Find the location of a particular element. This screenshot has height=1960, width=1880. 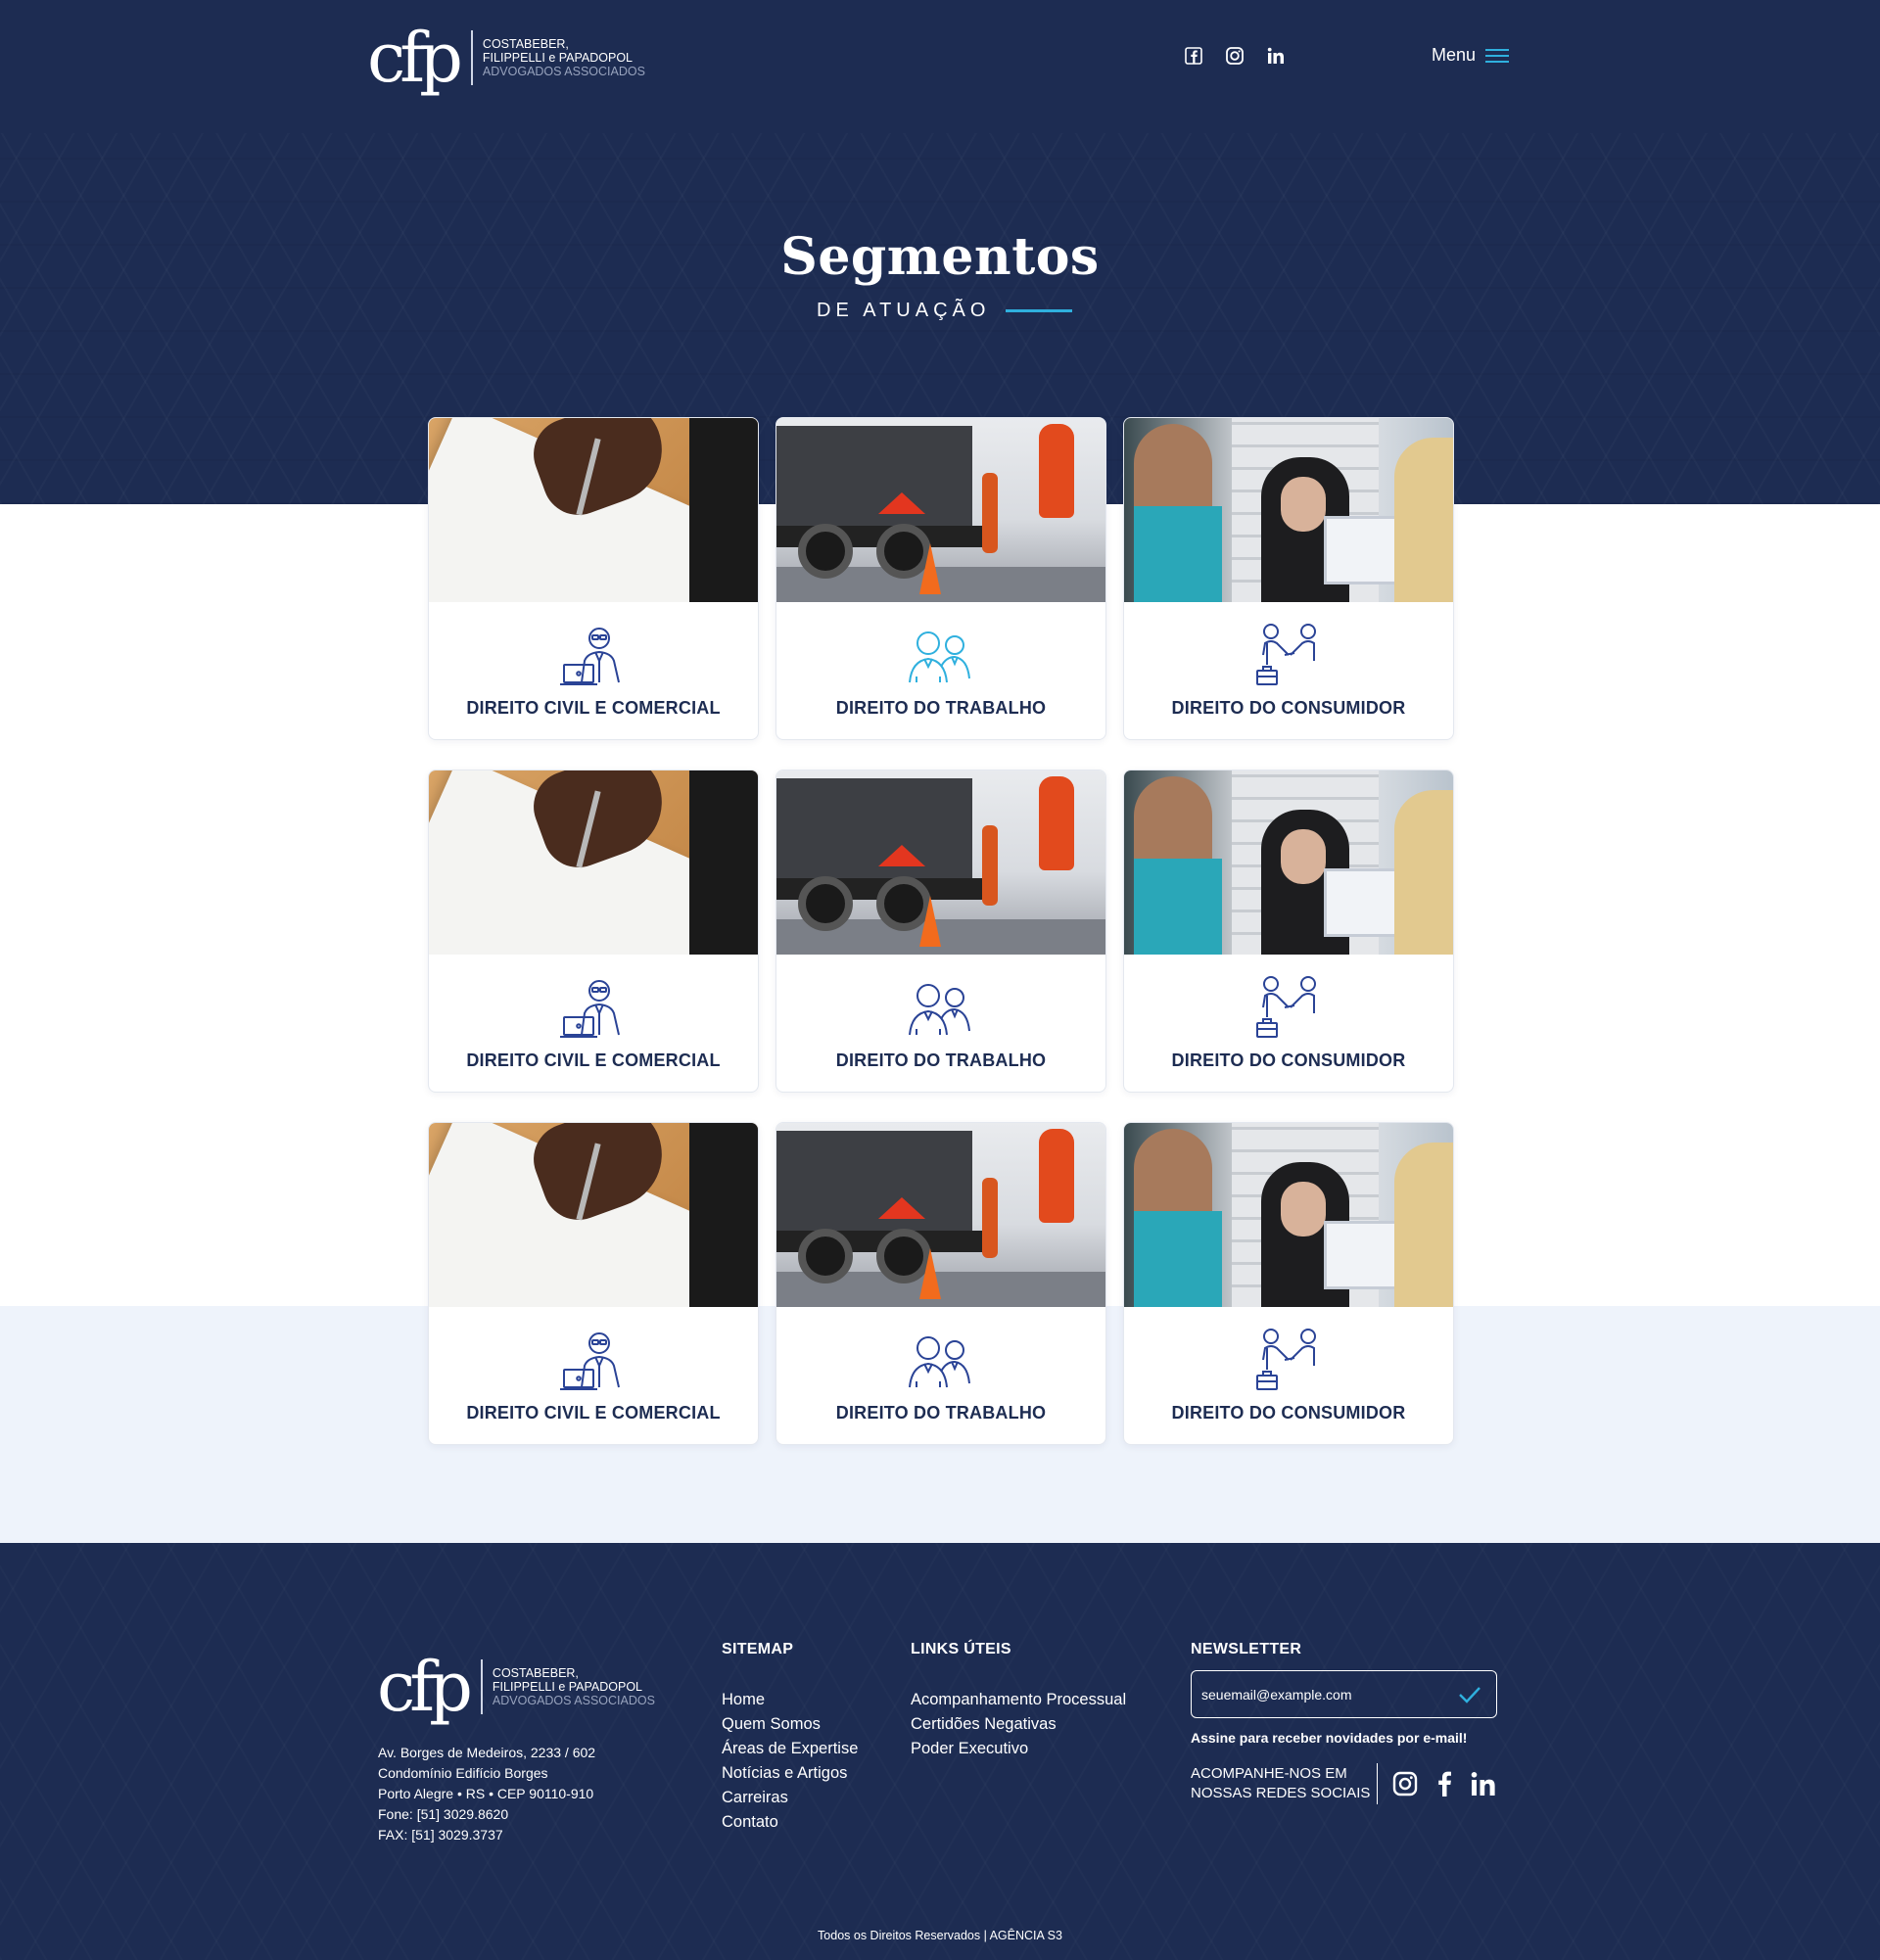

page-subtitle-text: DE ATUAÇÃO is located at coordinates (904, 310).